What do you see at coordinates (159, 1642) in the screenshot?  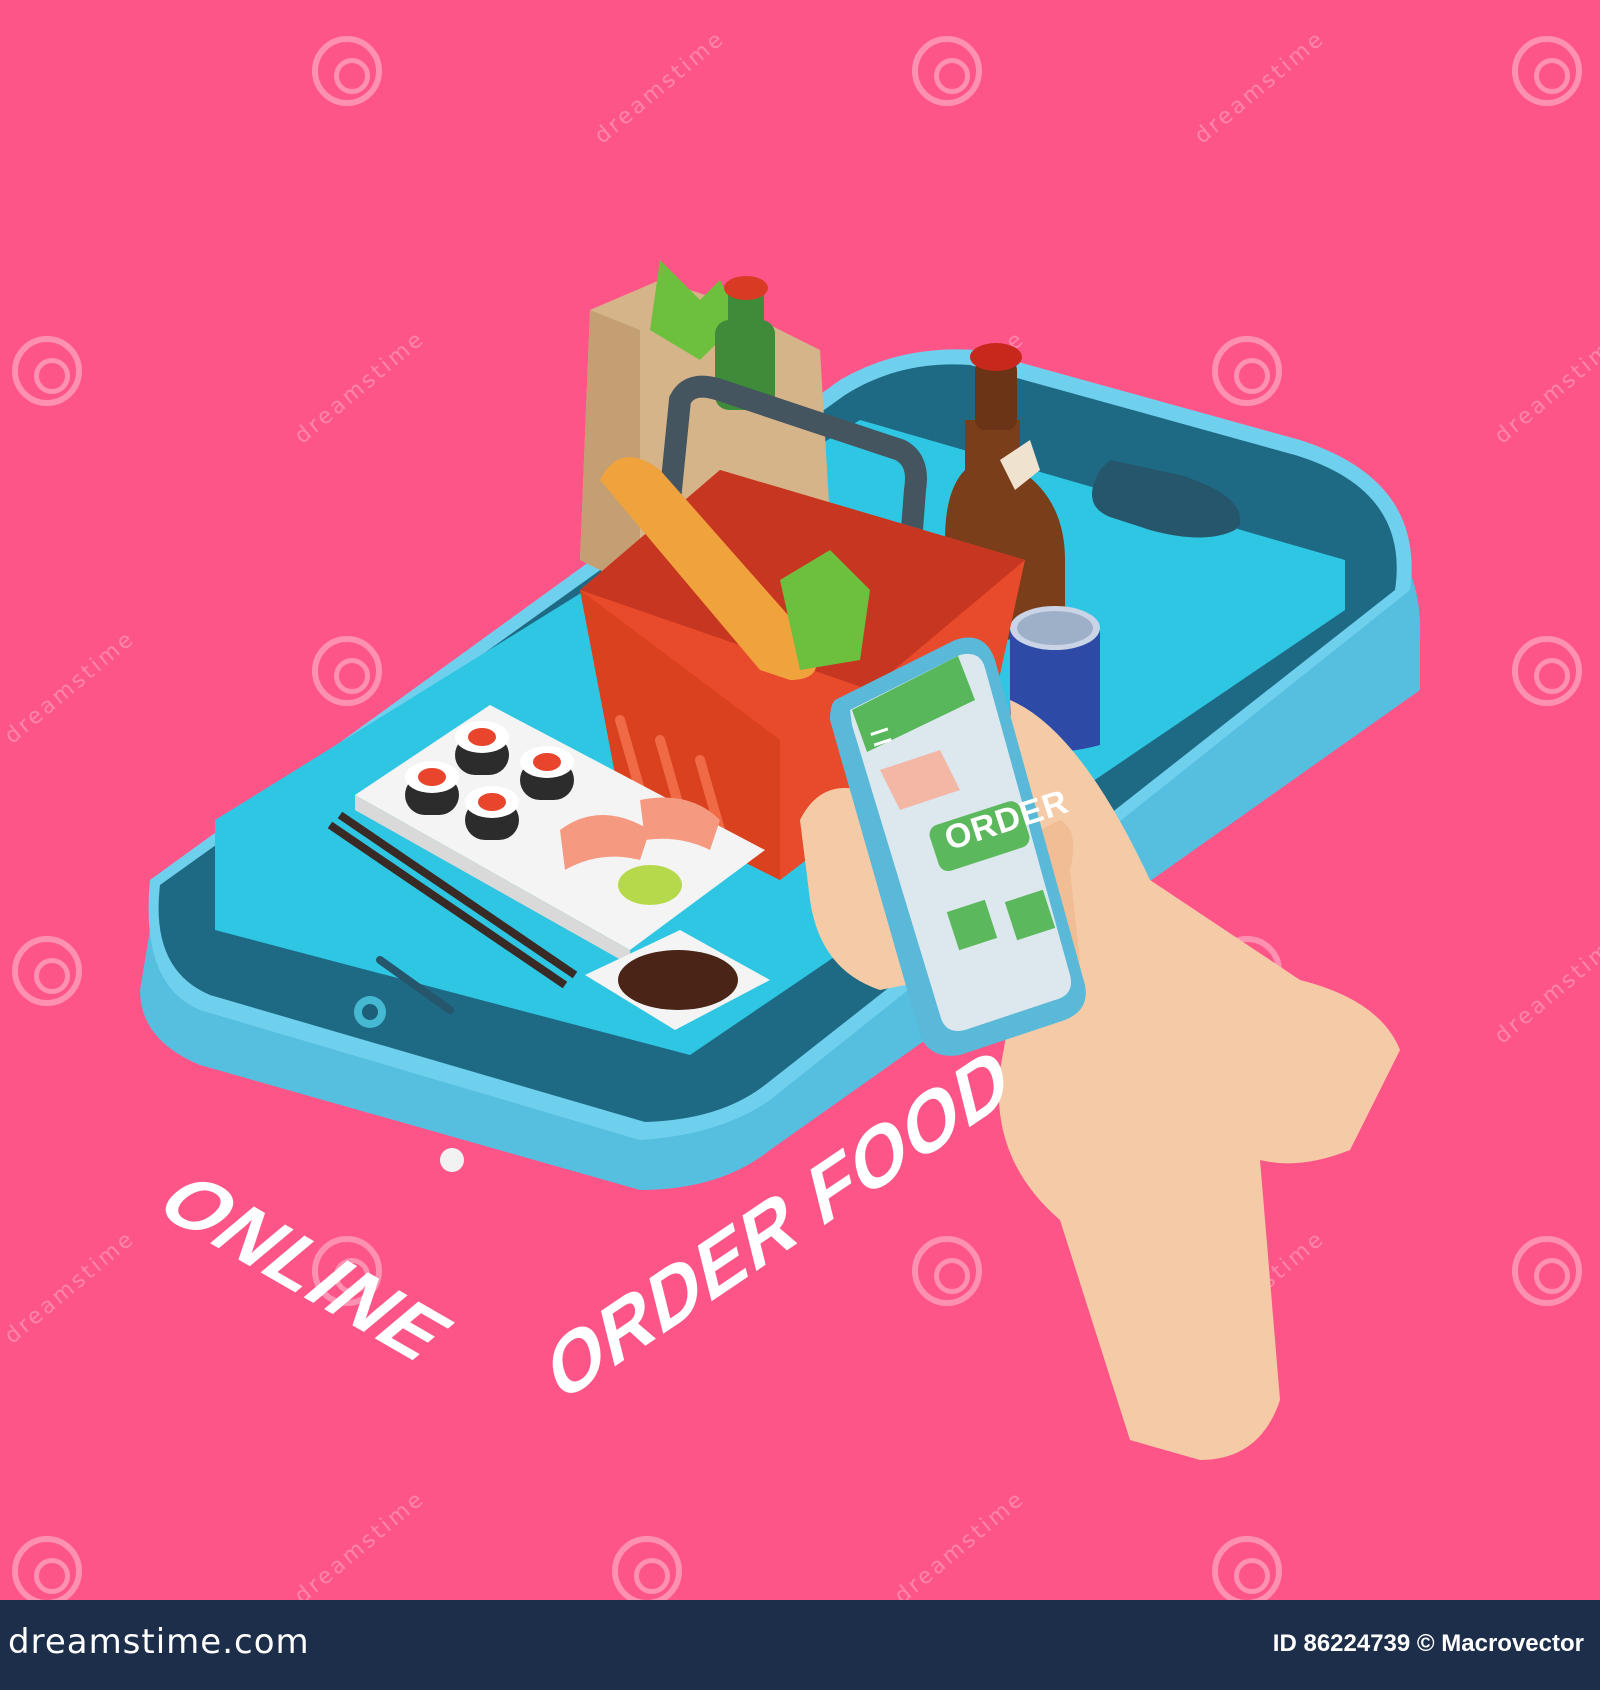 I see `footer-site-name: dreamstime.com` at bounding box center [159, 1642].